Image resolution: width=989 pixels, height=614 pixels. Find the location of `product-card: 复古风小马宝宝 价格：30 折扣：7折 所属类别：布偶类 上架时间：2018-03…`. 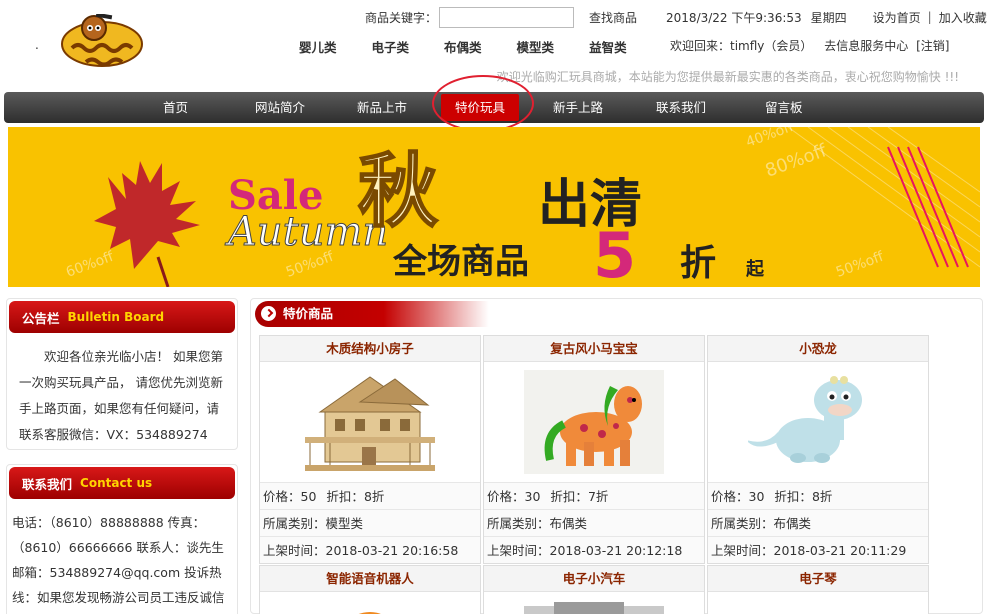

product-card: 复古风小马宝宝 价格：30 折扣：7折 所属类别：布偶类 上架时间：2018-03… is located at coordinates (594, 449).